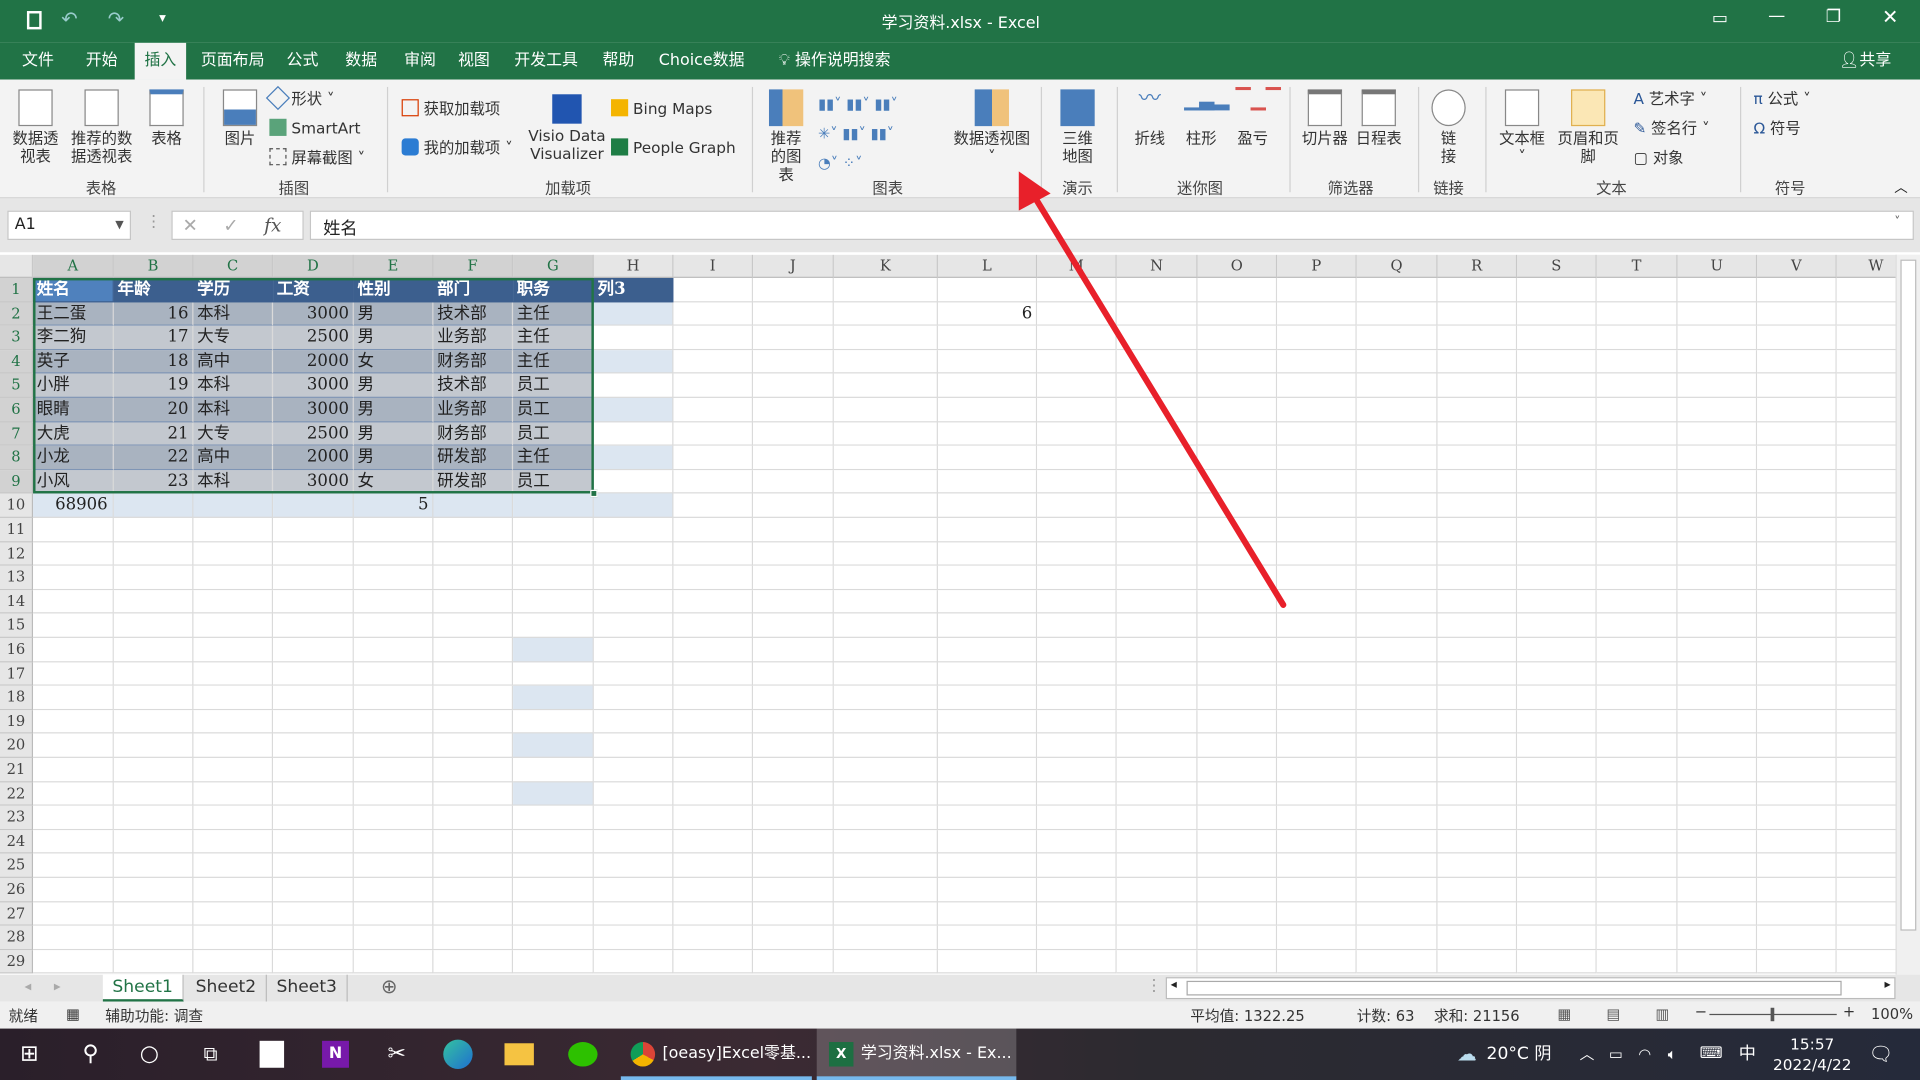 Image resolution: width=1920 pixels, height=1080 pixels. Describe the element at coordinates (567, 128) in the screenshot. I see `visio-button: Visio Data Visualizer` at that location.